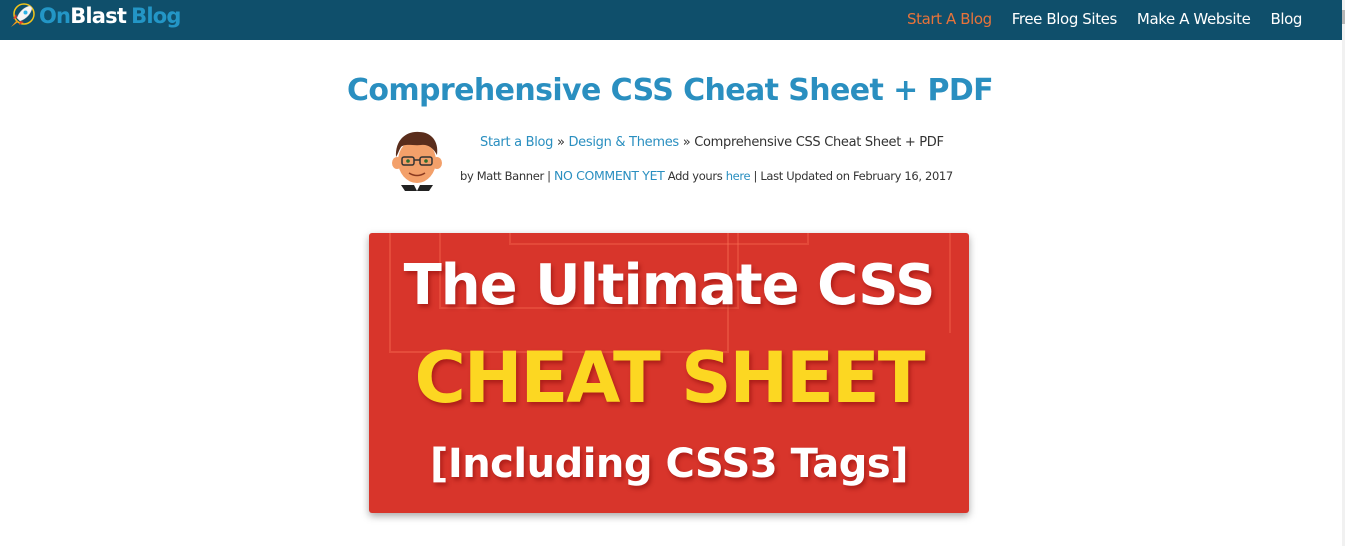  Describe the element at coordinates (156, 16) in the screenshot. I see `logo-blog: Blog` at that location.